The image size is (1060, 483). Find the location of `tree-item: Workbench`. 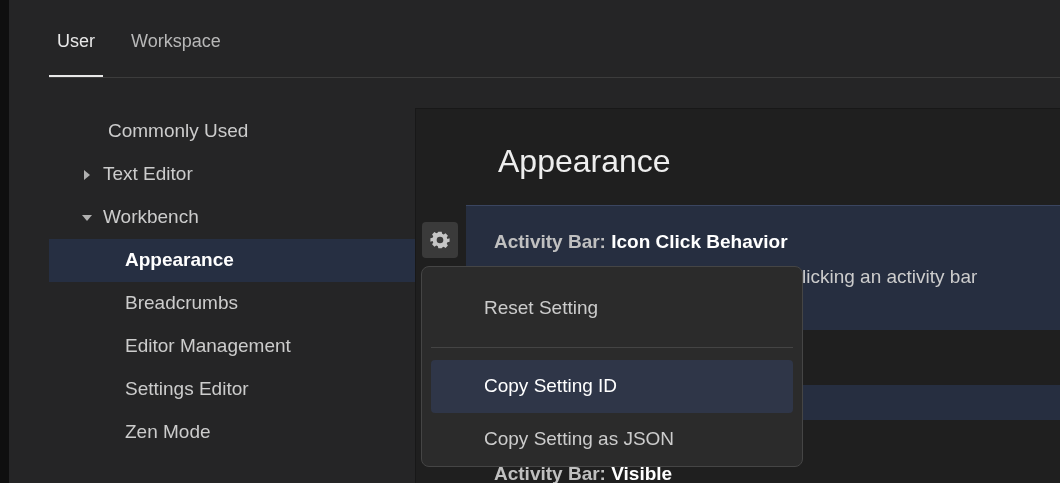

tree-item: Workbench is located at coordinates (232, 217).